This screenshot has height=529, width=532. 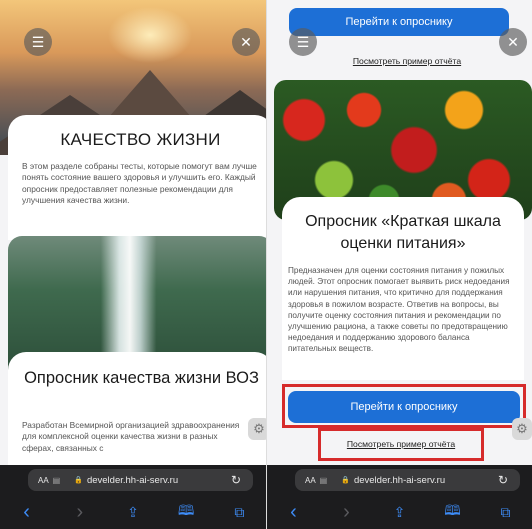 I want to click on go-to-questionnaire-top-button: Перейти к опроснику, so click(x=399, y=22).